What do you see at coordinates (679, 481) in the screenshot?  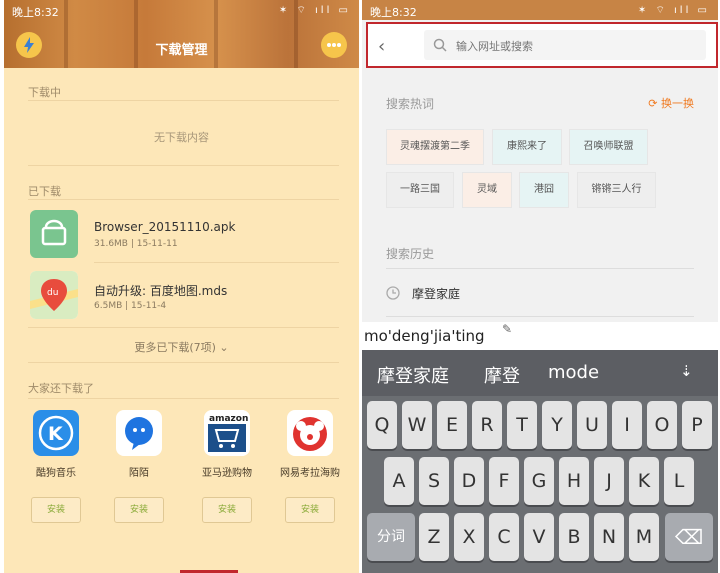 I see `key-l: L` at bounding box center [679, 481].